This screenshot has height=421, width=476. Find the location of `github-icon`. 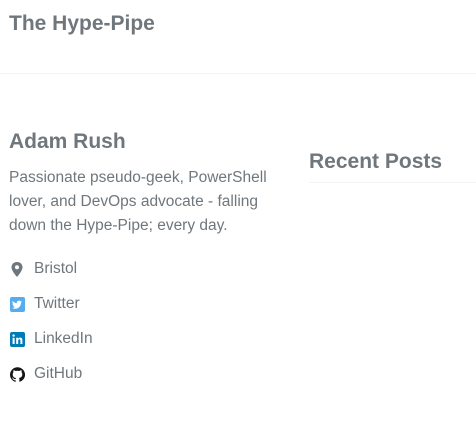

github-icon is located at coordinates (17, 374).